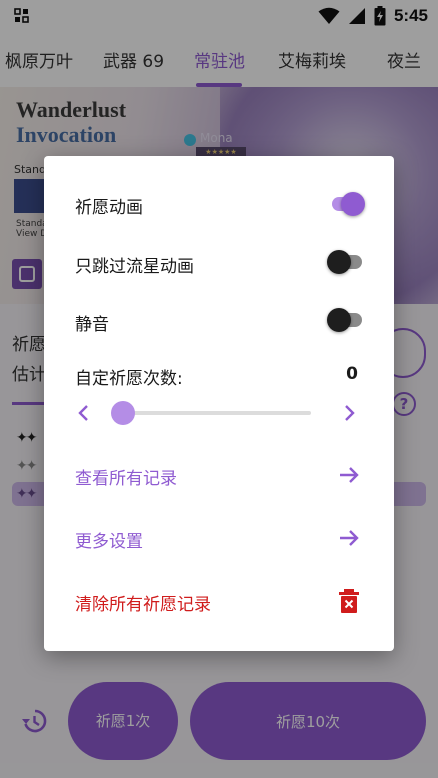  I want to click on custom-count-label: 自定祈愿次数:, so click(129, 379).